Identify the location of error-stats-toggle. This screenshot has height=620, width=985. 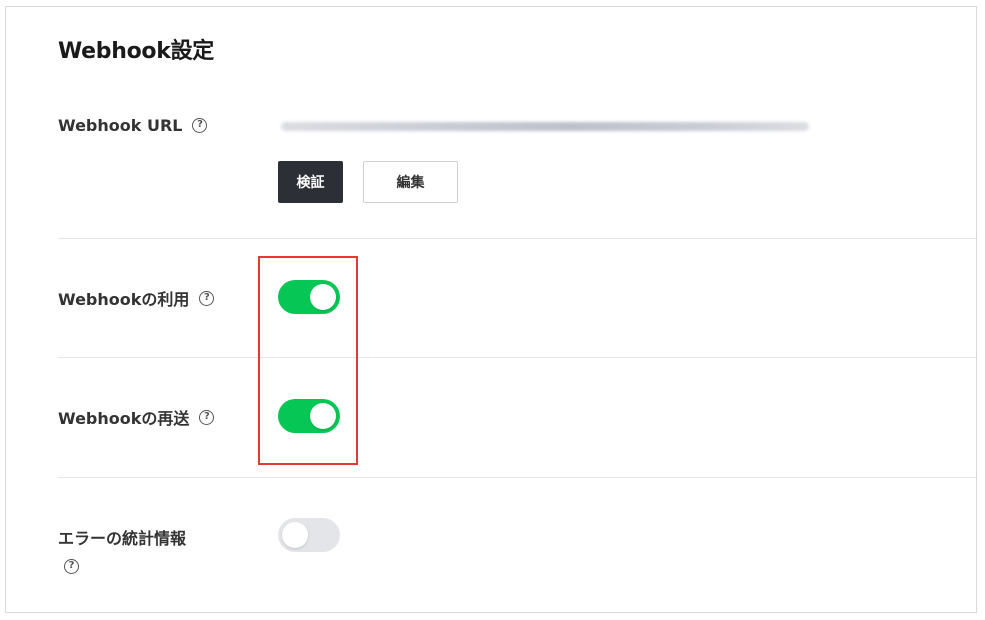
(309, 535).